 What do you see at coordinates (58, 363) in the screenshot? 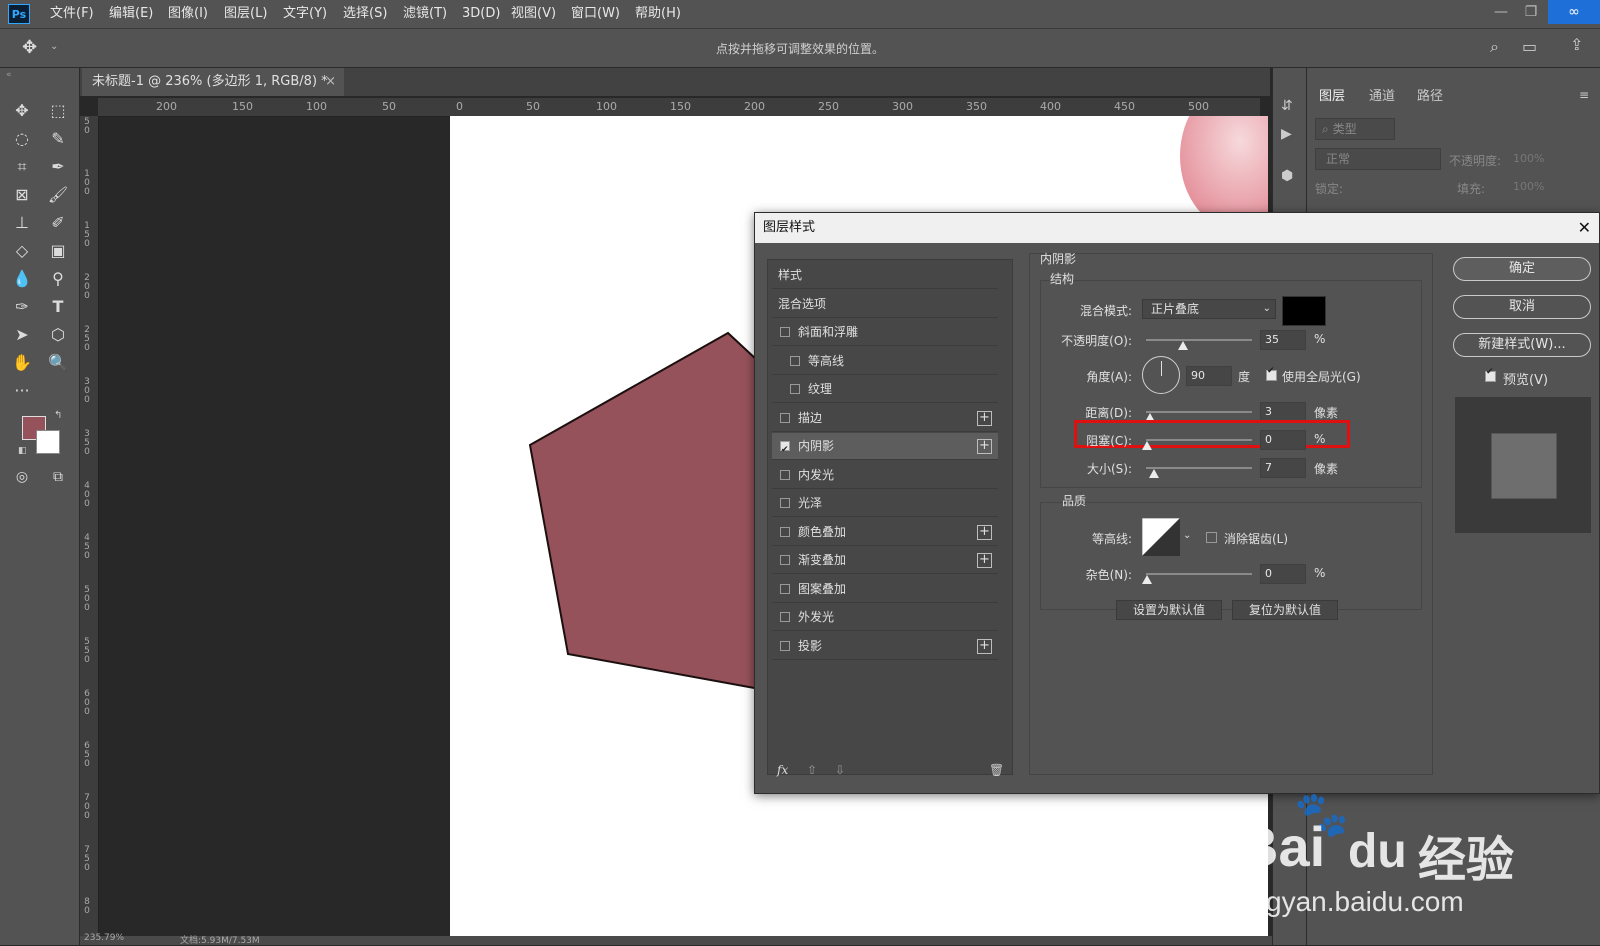
I see `zoom-tool-icon: 🔍` at bounding box center [58, 363].